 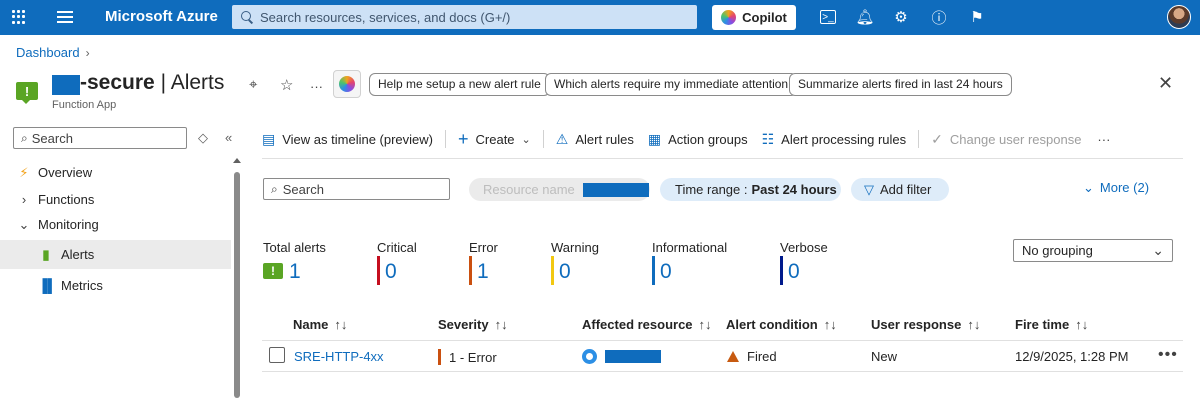 I want to click on portal-menu-icon, so click(x=65, y=17).